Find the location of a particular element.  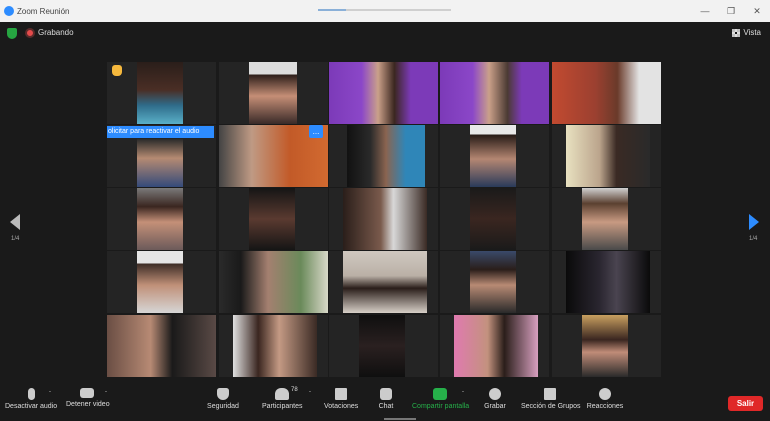

share-screen-icon is located at coordinates (440, 394).